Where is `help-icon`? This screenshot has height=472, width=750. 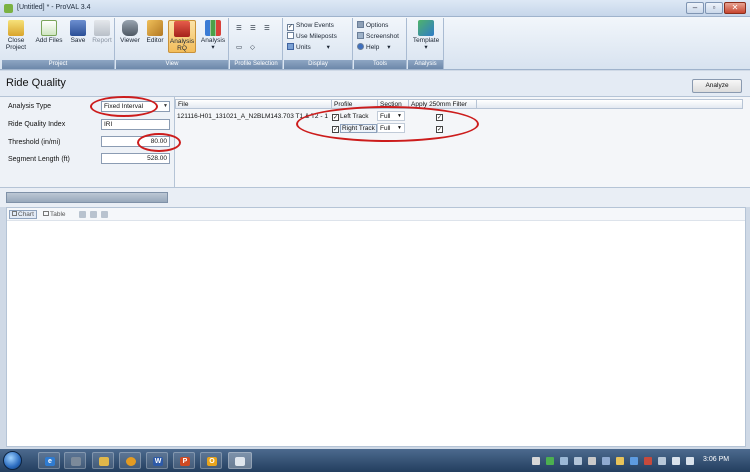 help-icon is located at coordinates (360, 46).